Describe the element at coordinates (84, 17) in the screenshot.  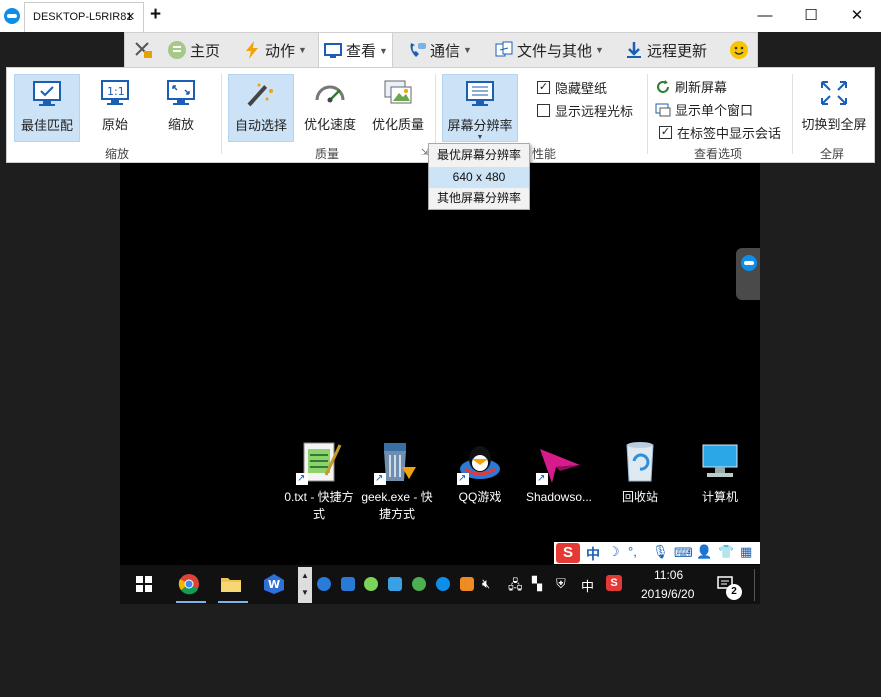
I see `tab-session: DESKTOP-L5RIR81 ×` at that location.